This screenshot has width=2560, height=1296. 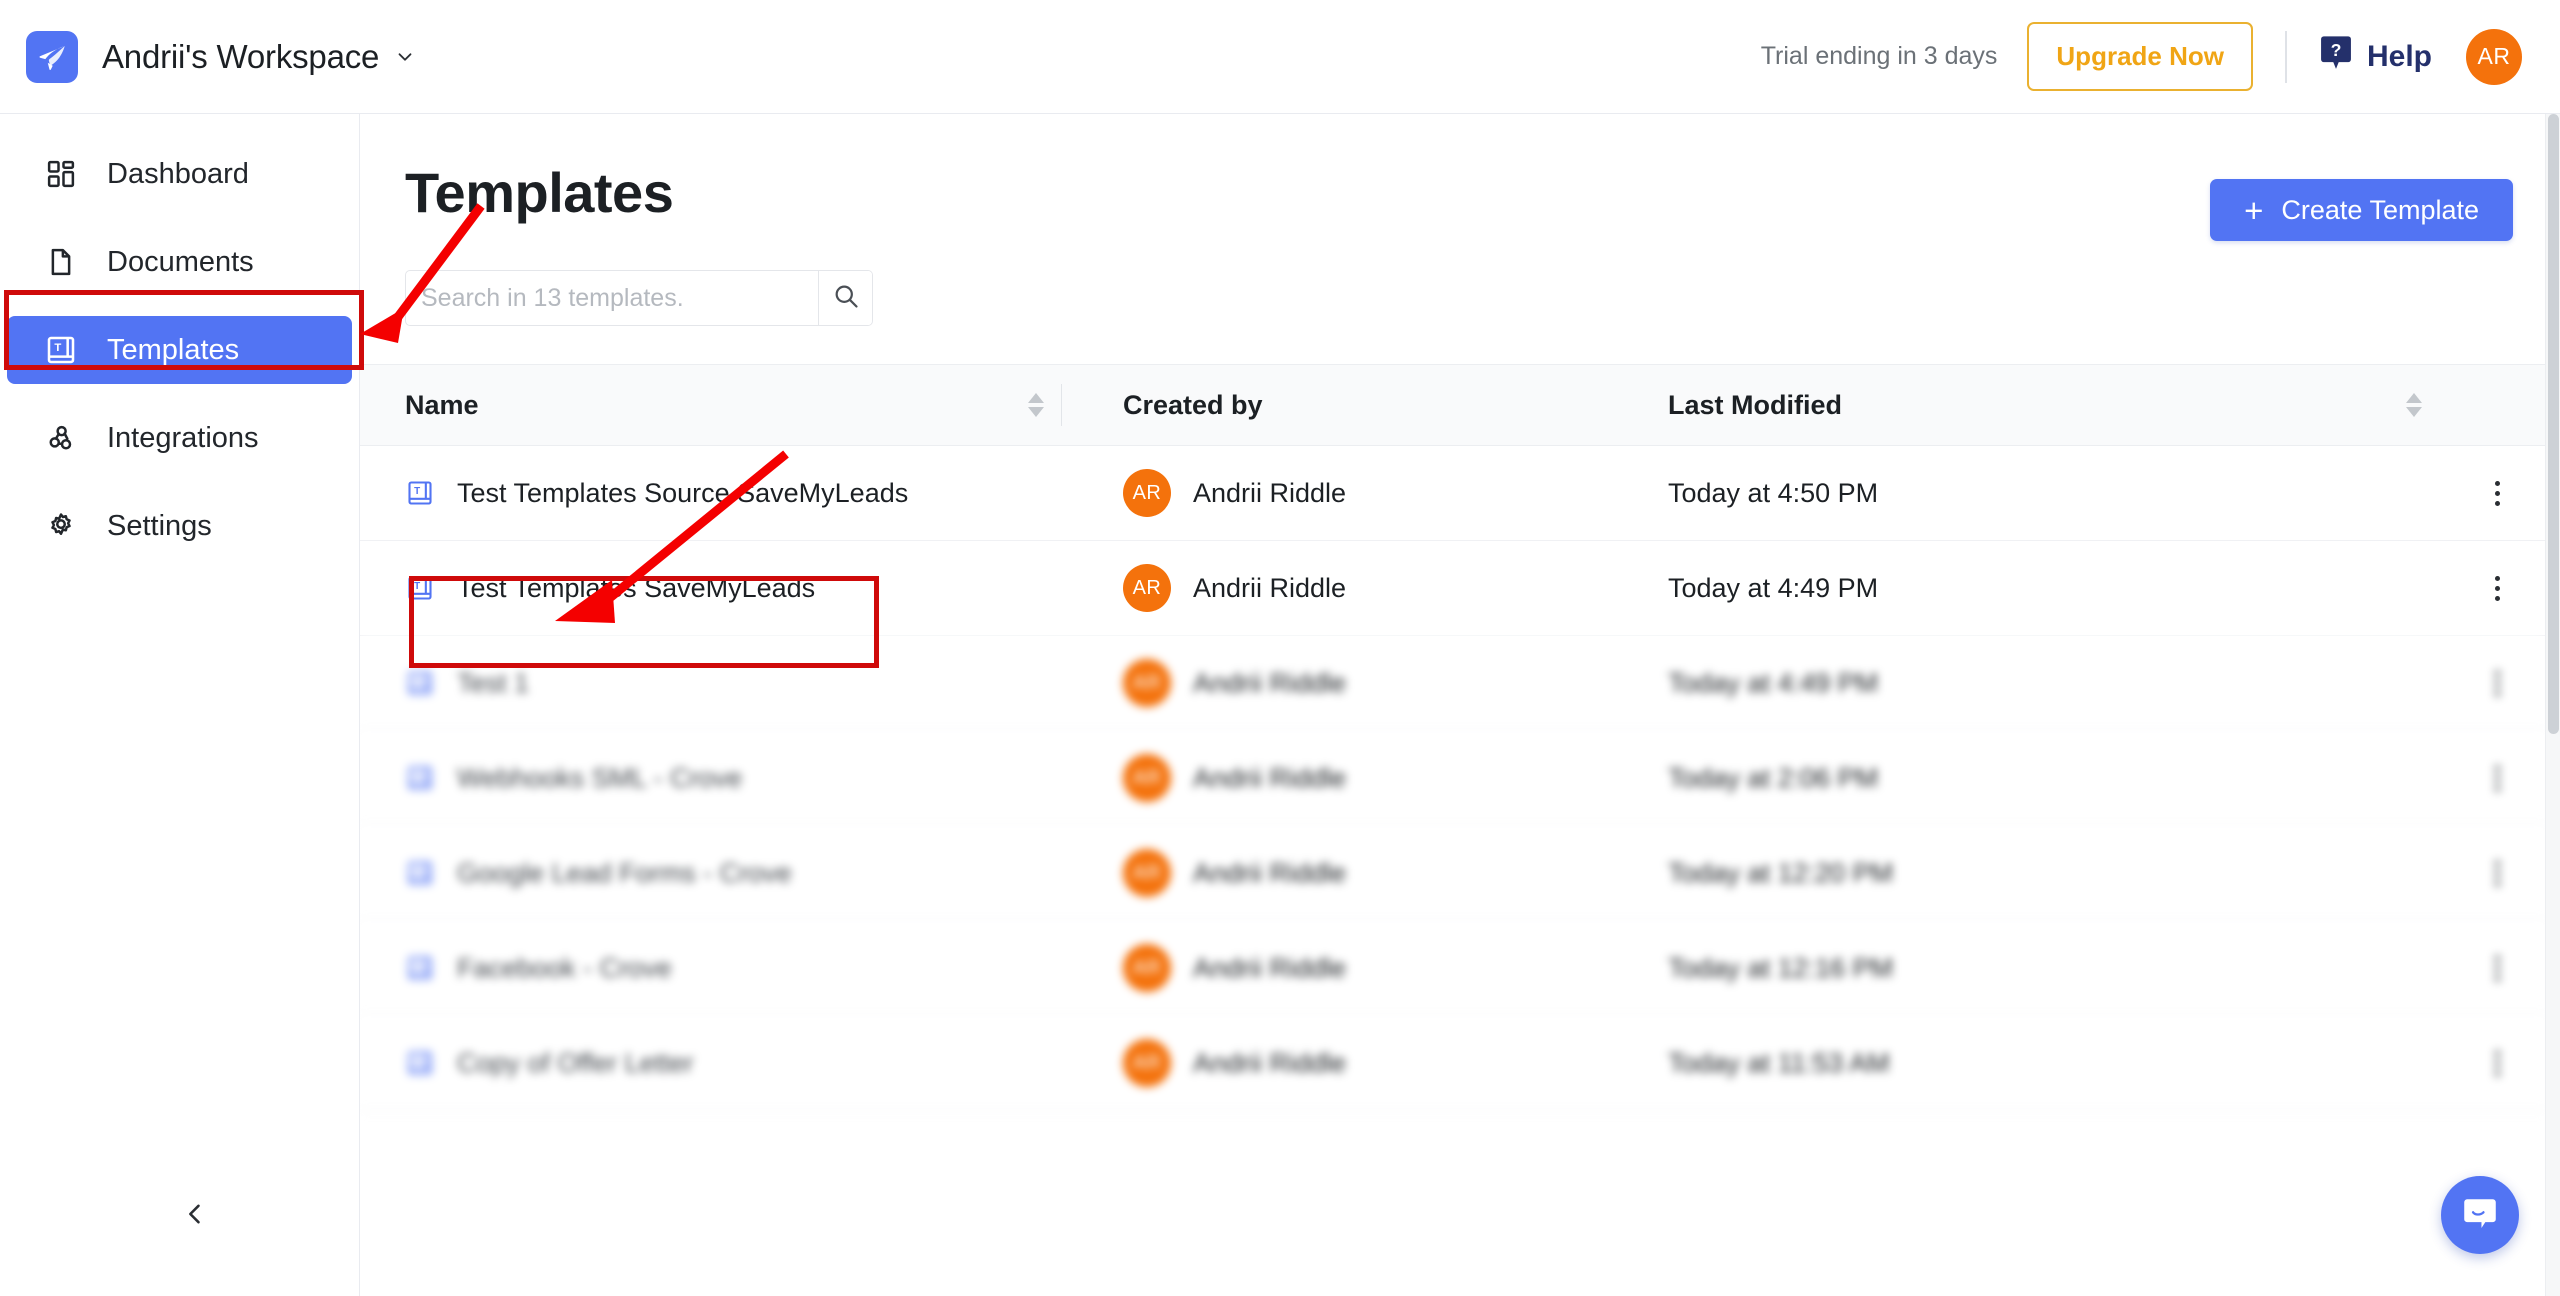 I want to click on cell-name: T Test Templates SaveMyLeads, so click(x=692, y=588).